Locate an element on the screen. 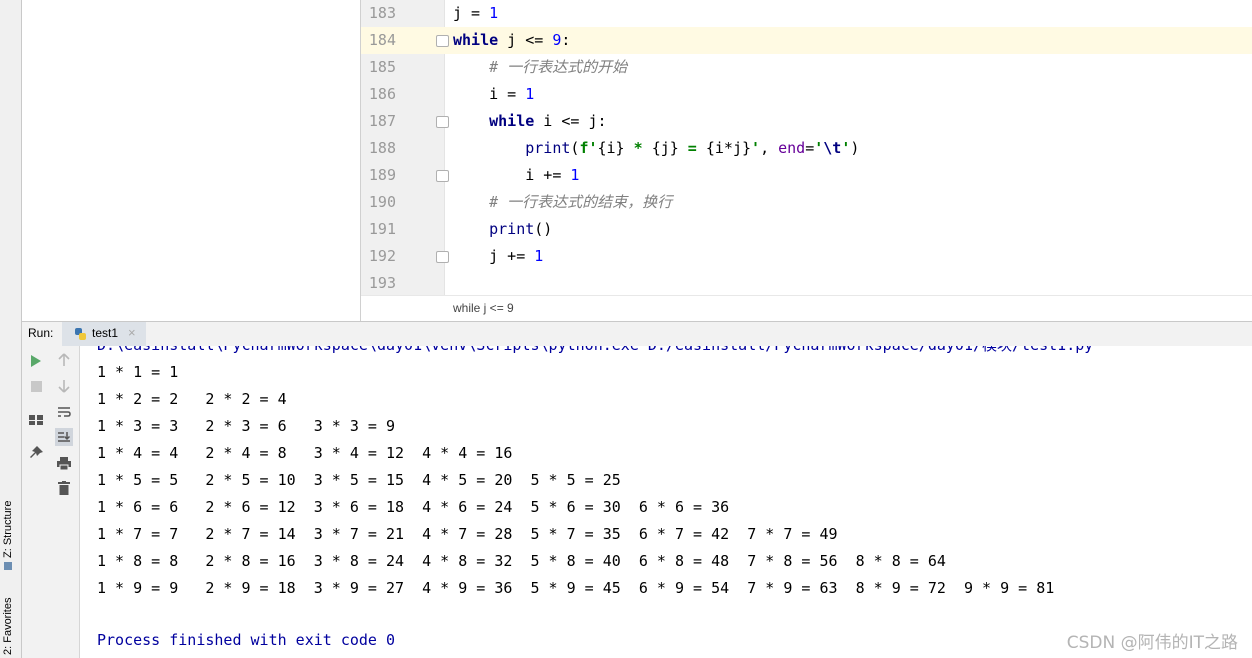 This screenshot has width=1252, height=658. code-text: while i <= j: is located at coordinates (530, 121).